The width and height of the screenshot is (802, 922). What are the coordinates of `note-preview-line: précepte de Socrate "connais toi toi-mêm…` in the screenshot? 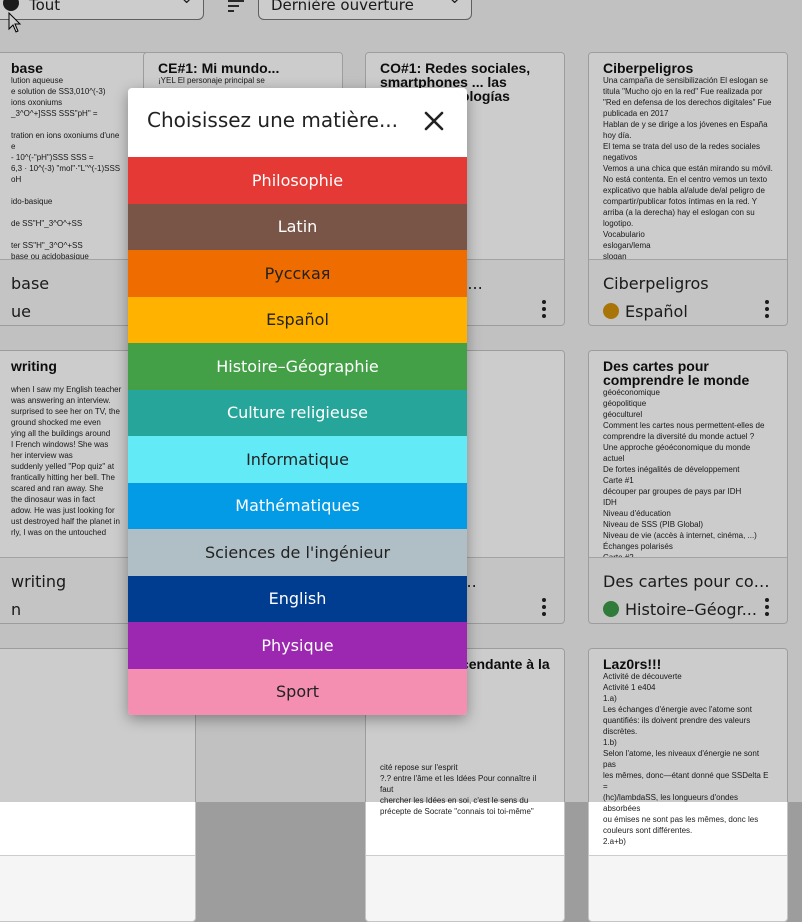 It's located at (457, 811).